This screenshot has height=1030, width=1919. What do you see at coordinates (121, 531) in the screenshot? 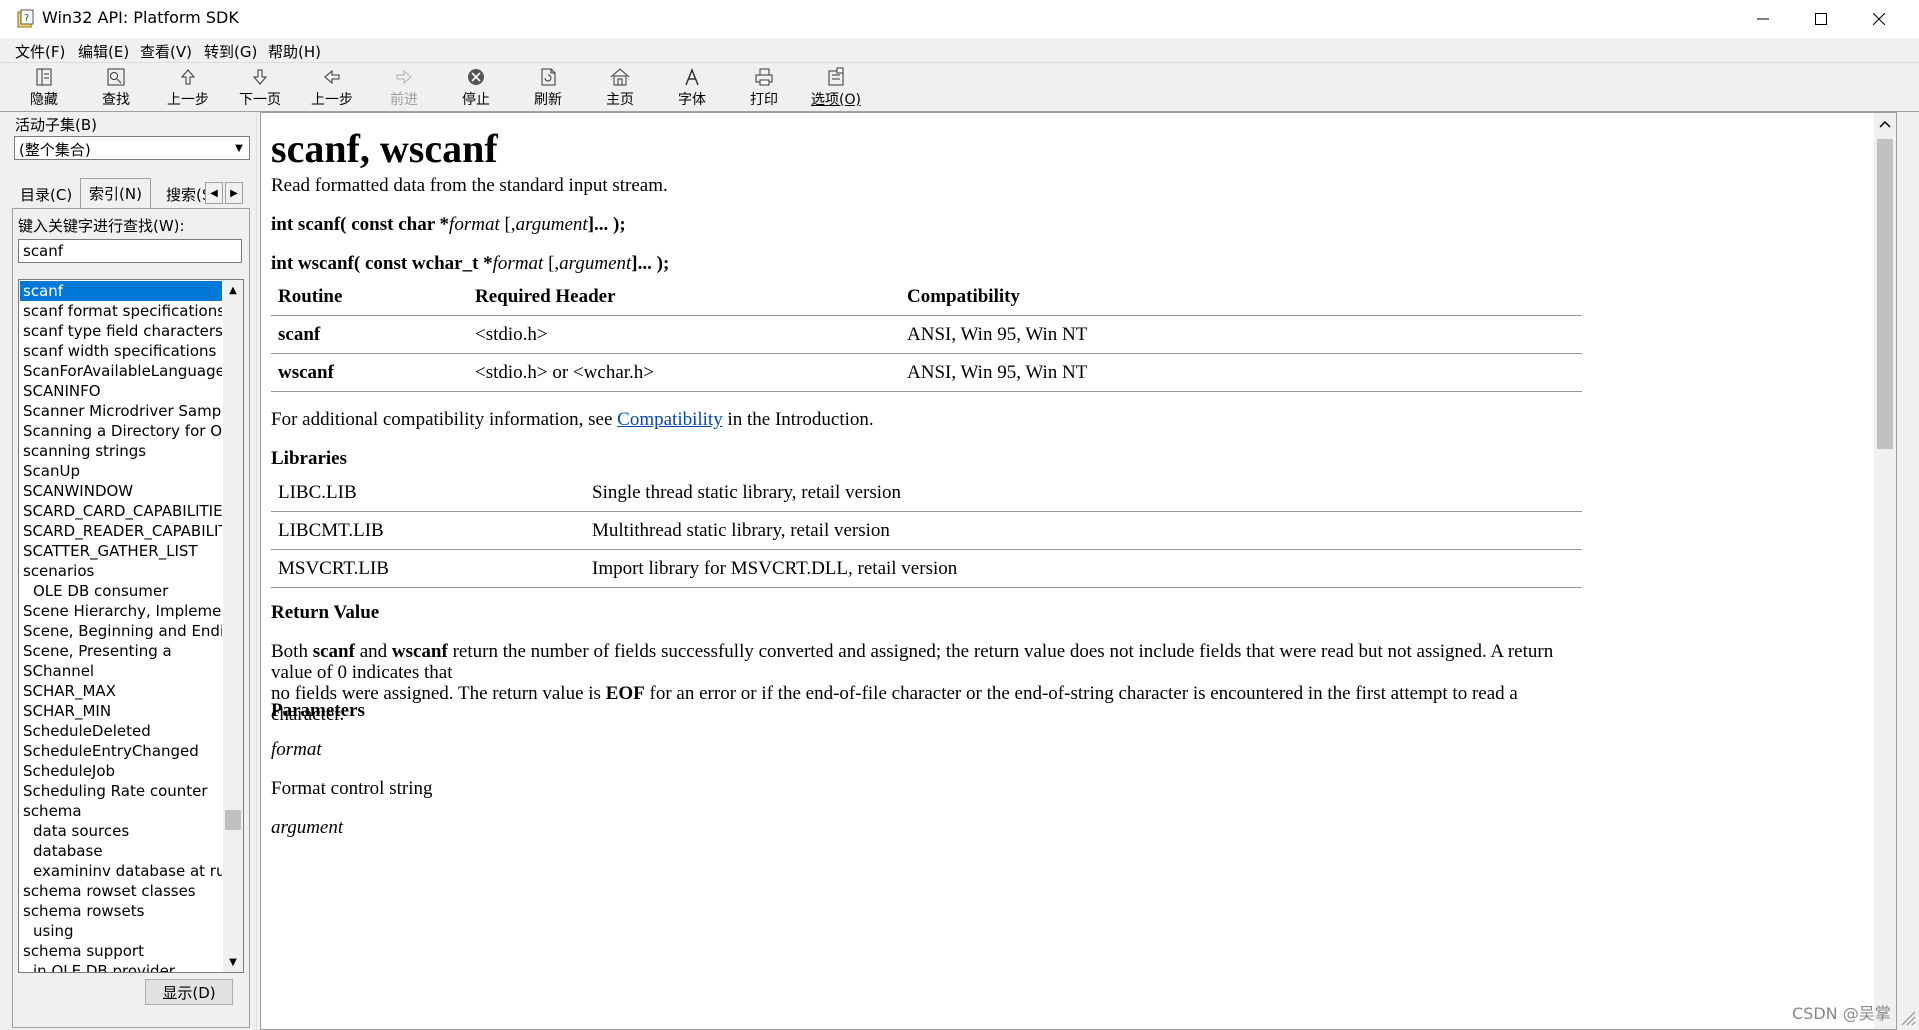
I see `list-item: SCARD_READER_CAPABILITI` at bounding box center [121, 531].